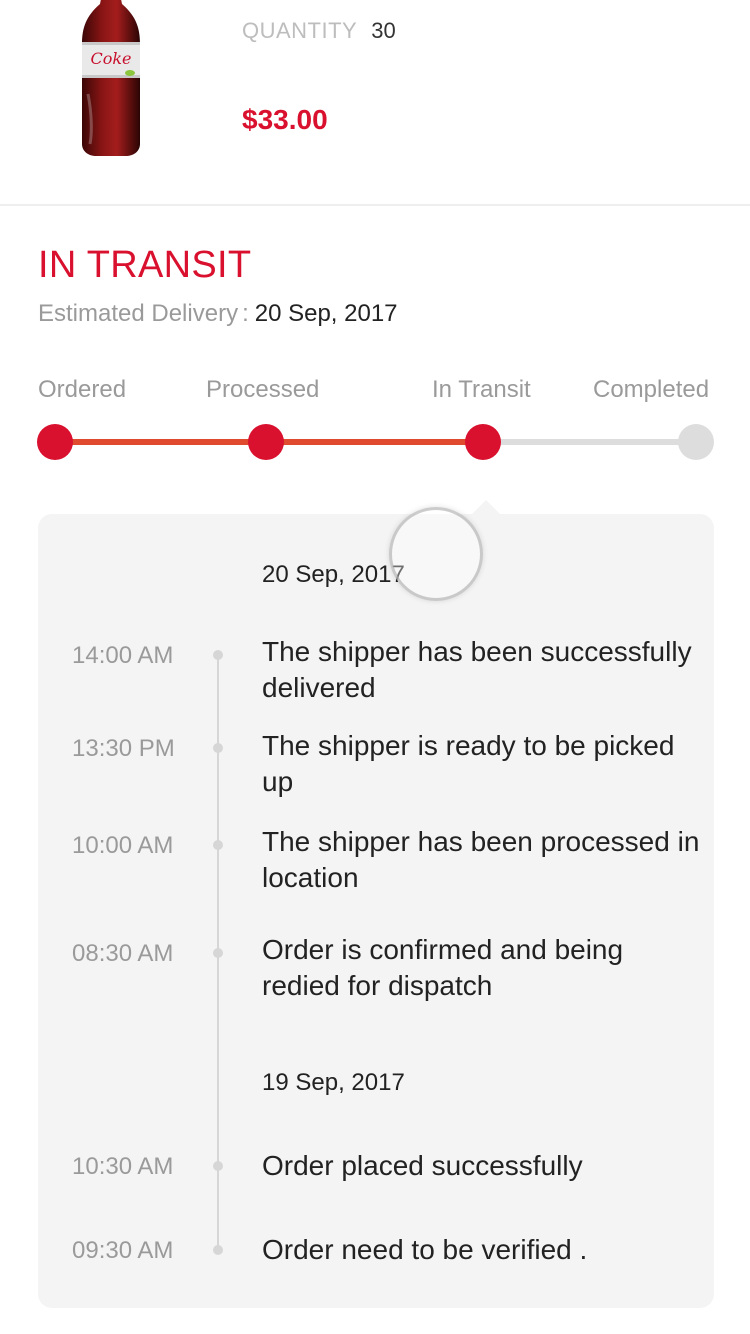  What do you see at coordinates (486, 507) in the screenshot?
I see `timeline-card-pointer` at bounding box center [486, 507].